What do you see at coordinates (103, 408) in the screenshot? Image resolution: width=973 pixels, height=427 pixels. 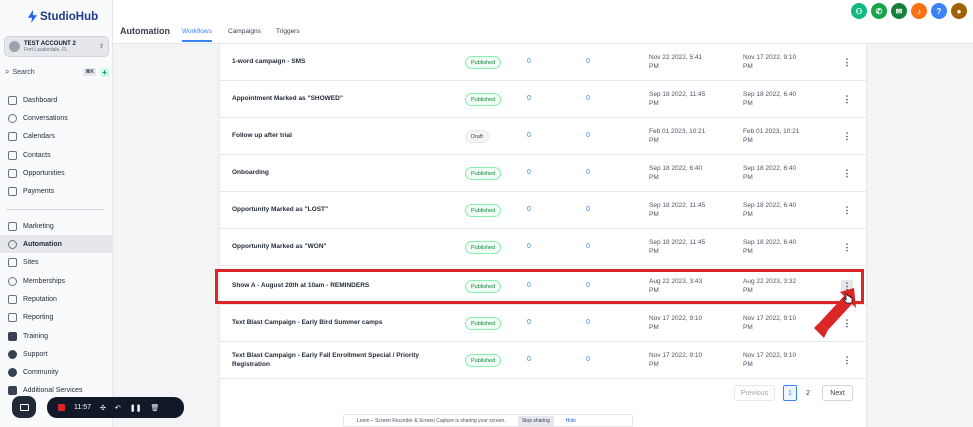 I see `drag-handle-icon: ✣` at bounding box center [103, 408].